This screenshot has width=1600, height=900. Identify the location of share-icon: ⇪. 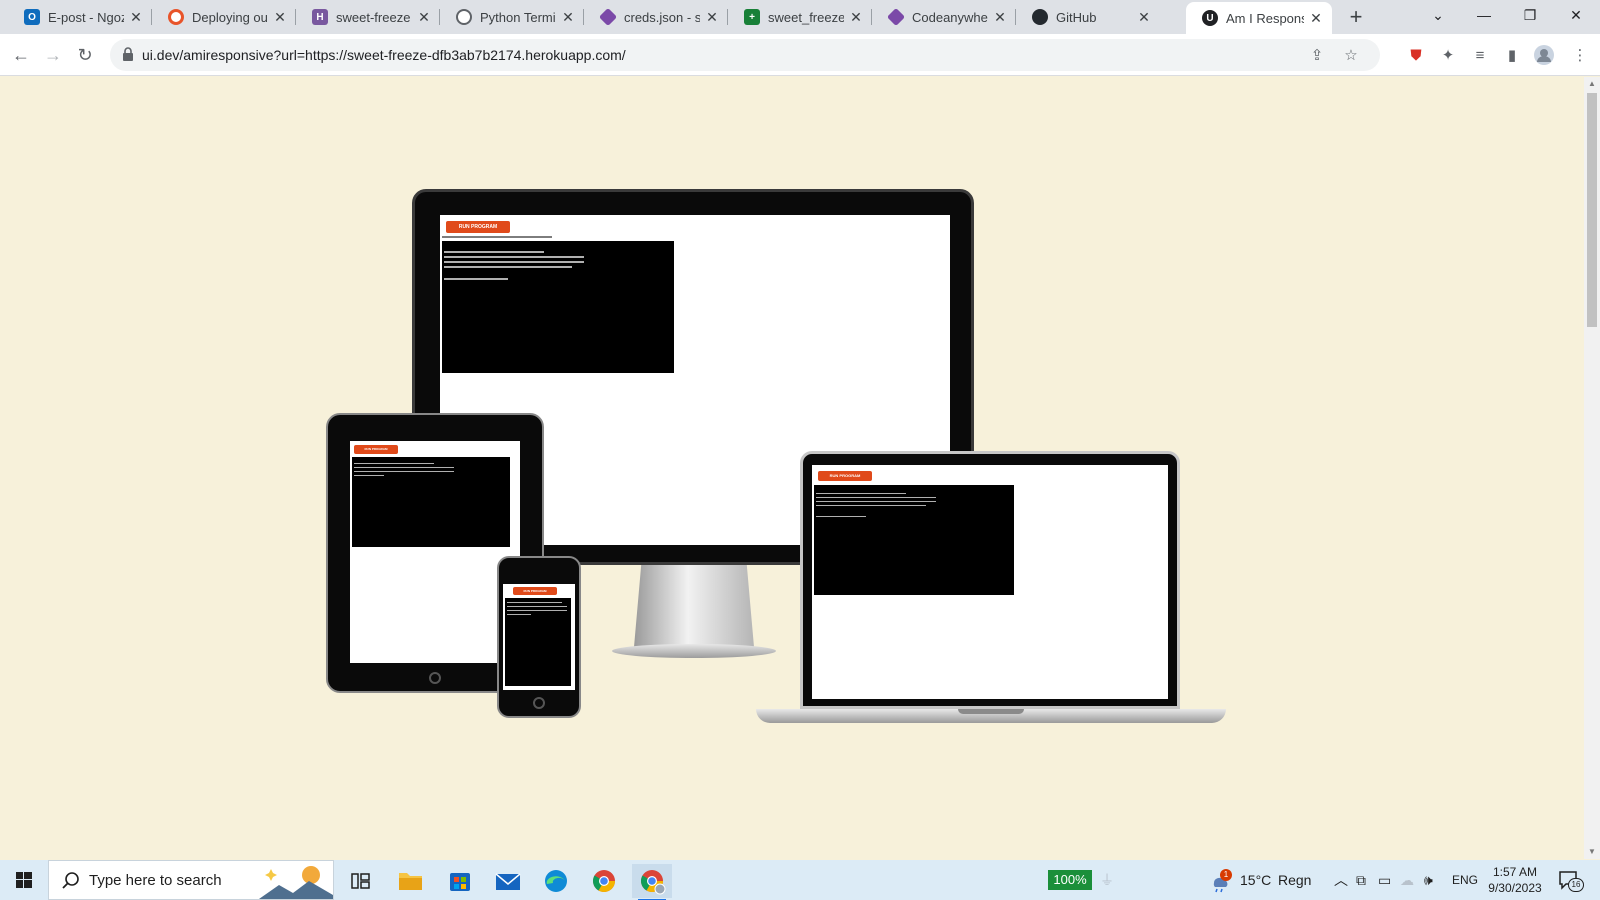
(1317, 56).